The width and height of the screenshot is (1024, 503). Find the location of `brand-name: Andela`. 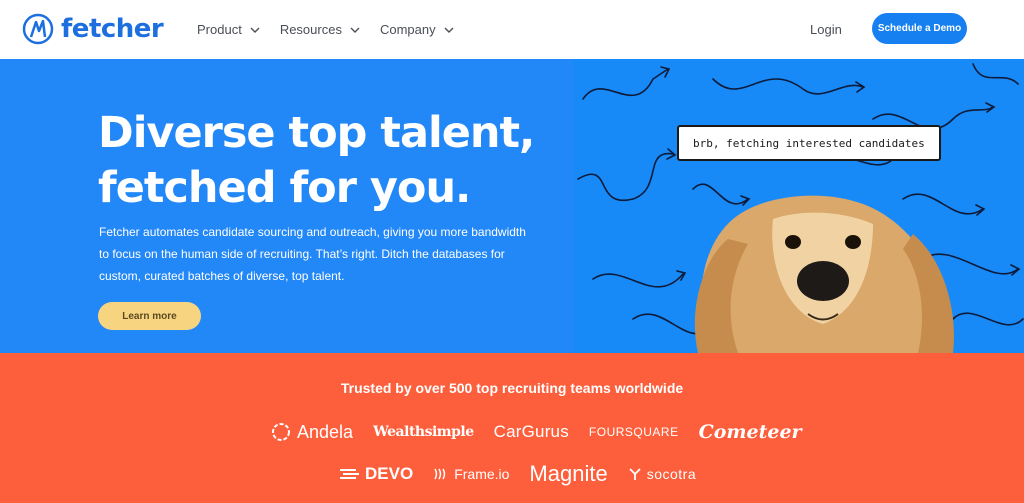

brand-name: Andela is located at coordinates (325, 431).